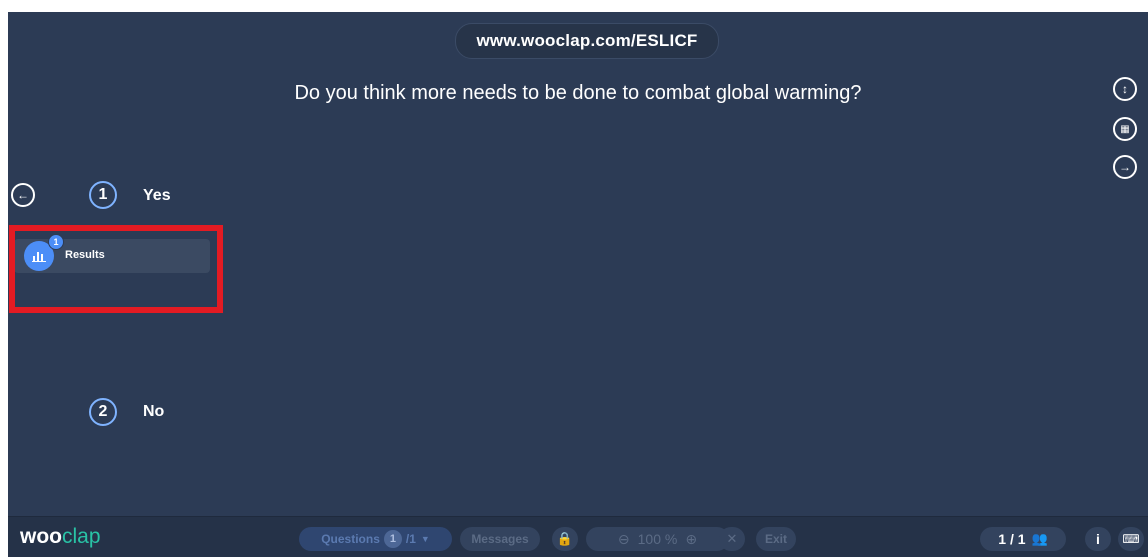 Image resolution: width=1148 pixels, height=557 pixels. What do you see at coordinates (732, 539) in the screenshot?
I see `shrink-icon: ✕` at bounding box center [732, 539].